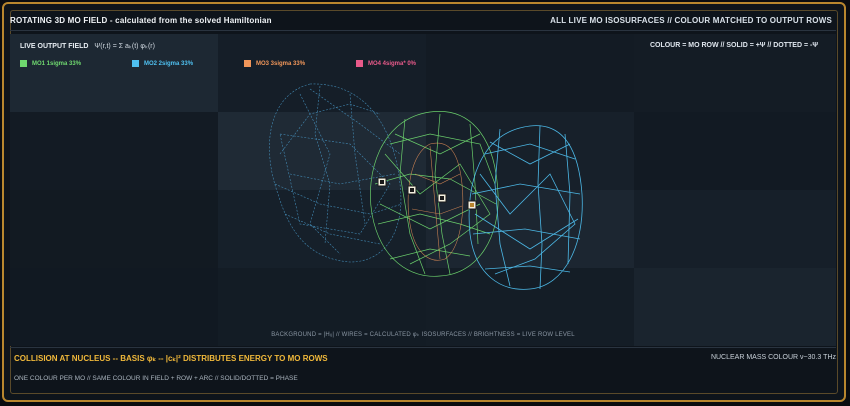 This screenshot has height=406, width=850. I want to click on nucleus-marker-c, so click(442, 198).